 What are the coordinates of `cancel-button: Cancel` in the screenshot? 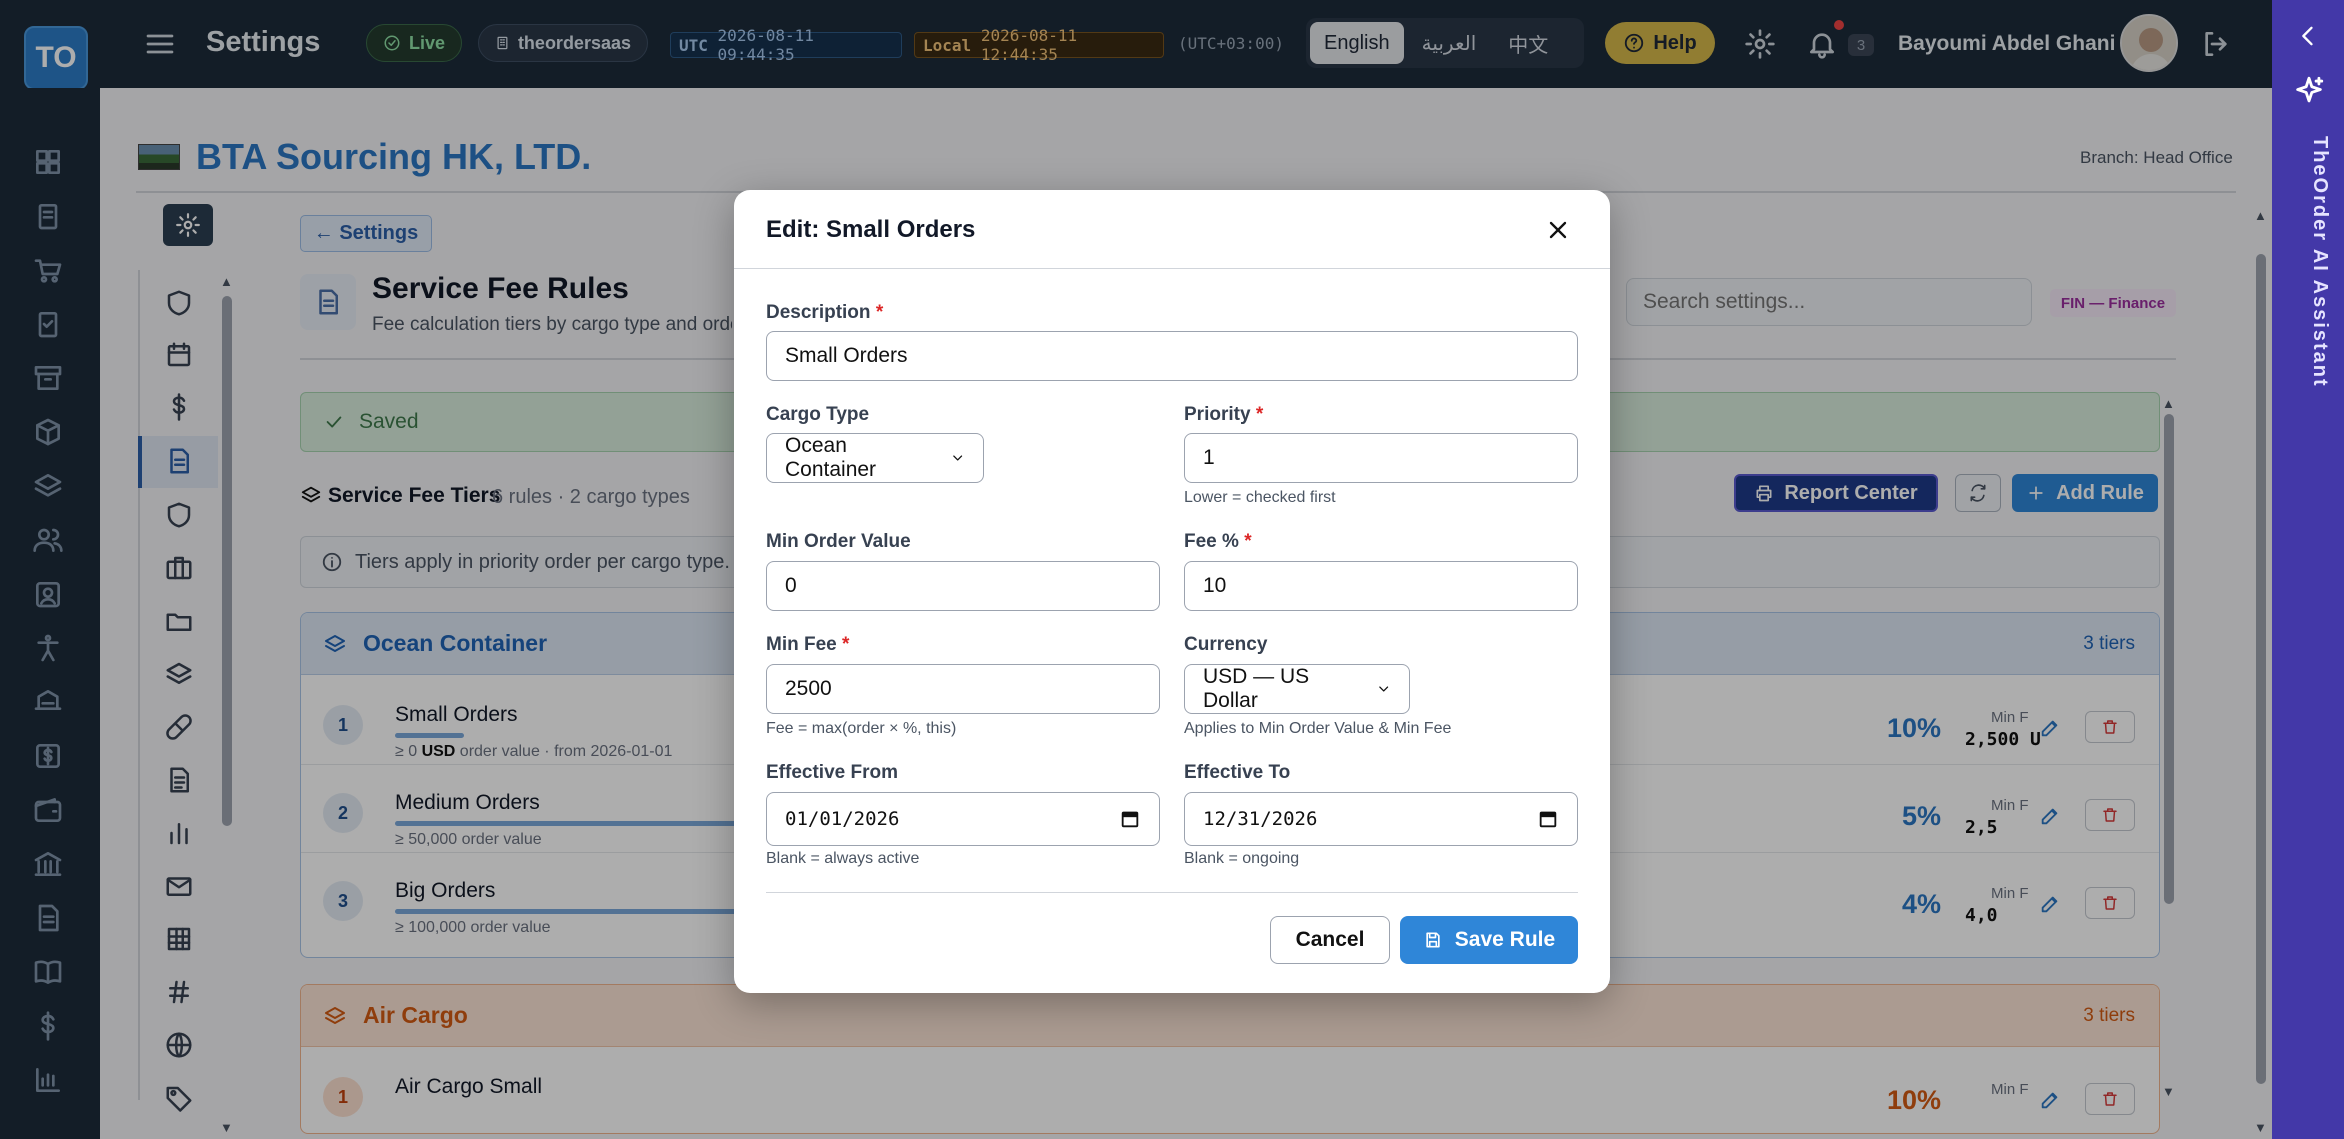 It's located at (1330, 940).